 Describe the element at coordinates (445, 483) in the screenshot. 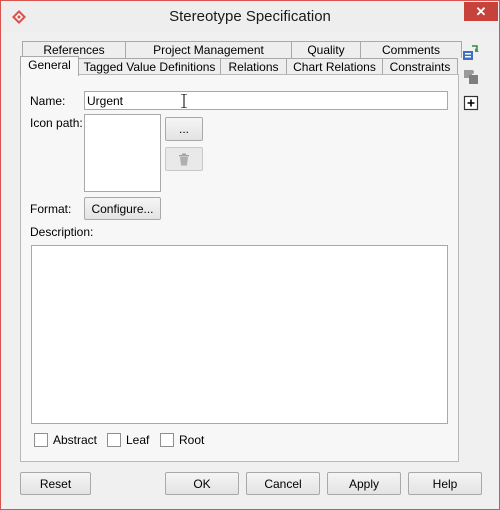

I see `help-button: Help` at that location.